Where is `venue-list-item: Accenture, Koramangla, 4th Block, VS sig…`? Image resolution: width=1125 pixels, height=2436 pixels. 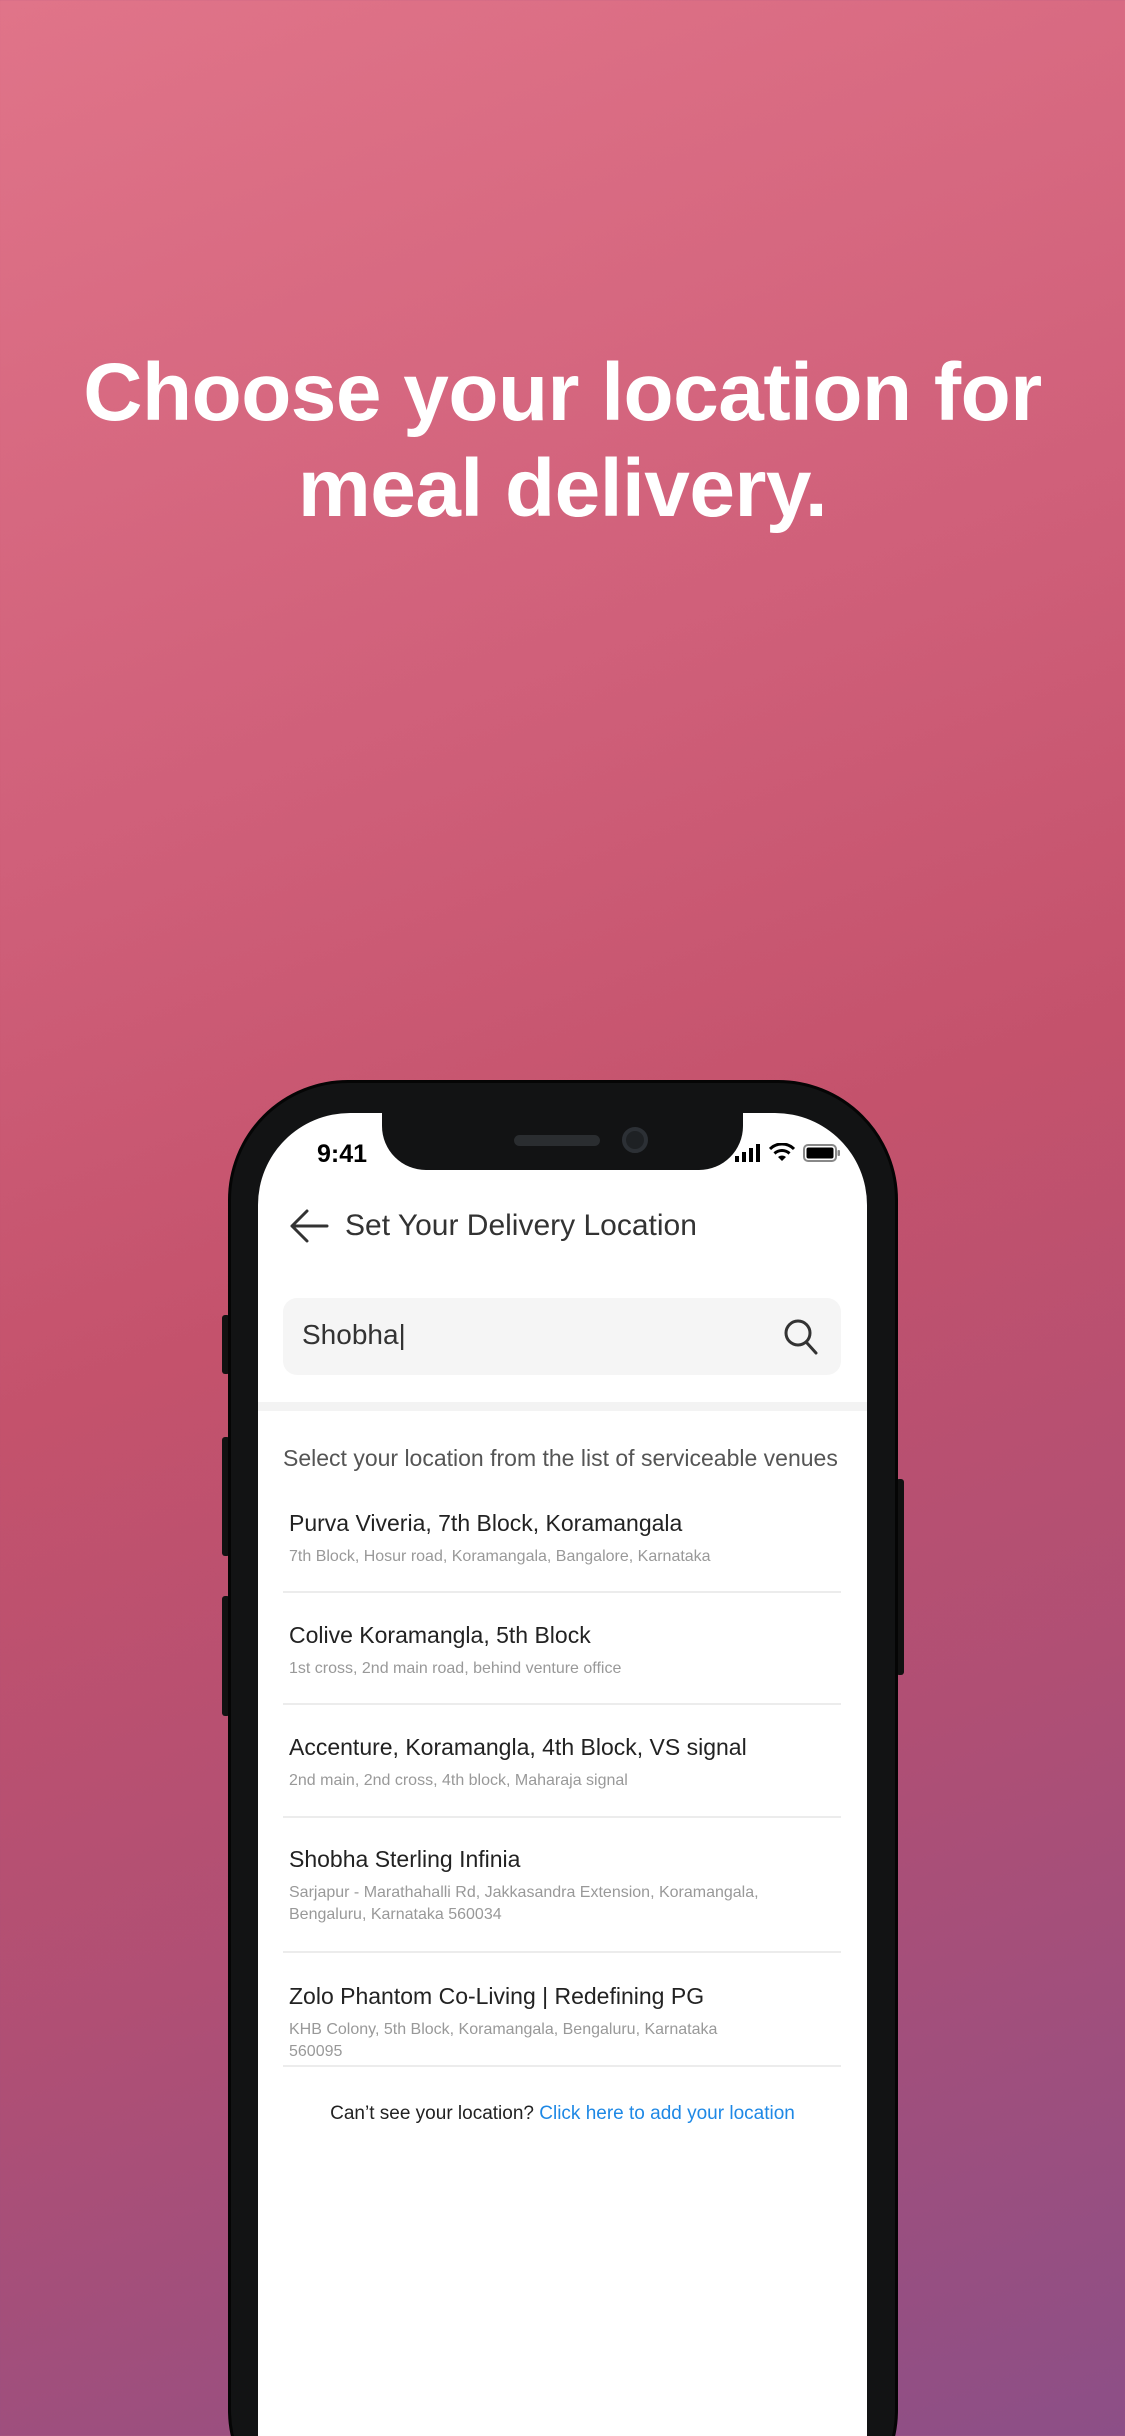
venue-list-item: Accenture, Koramangla, 4th Block, VS sig… is located at coordinates (562, 1776).